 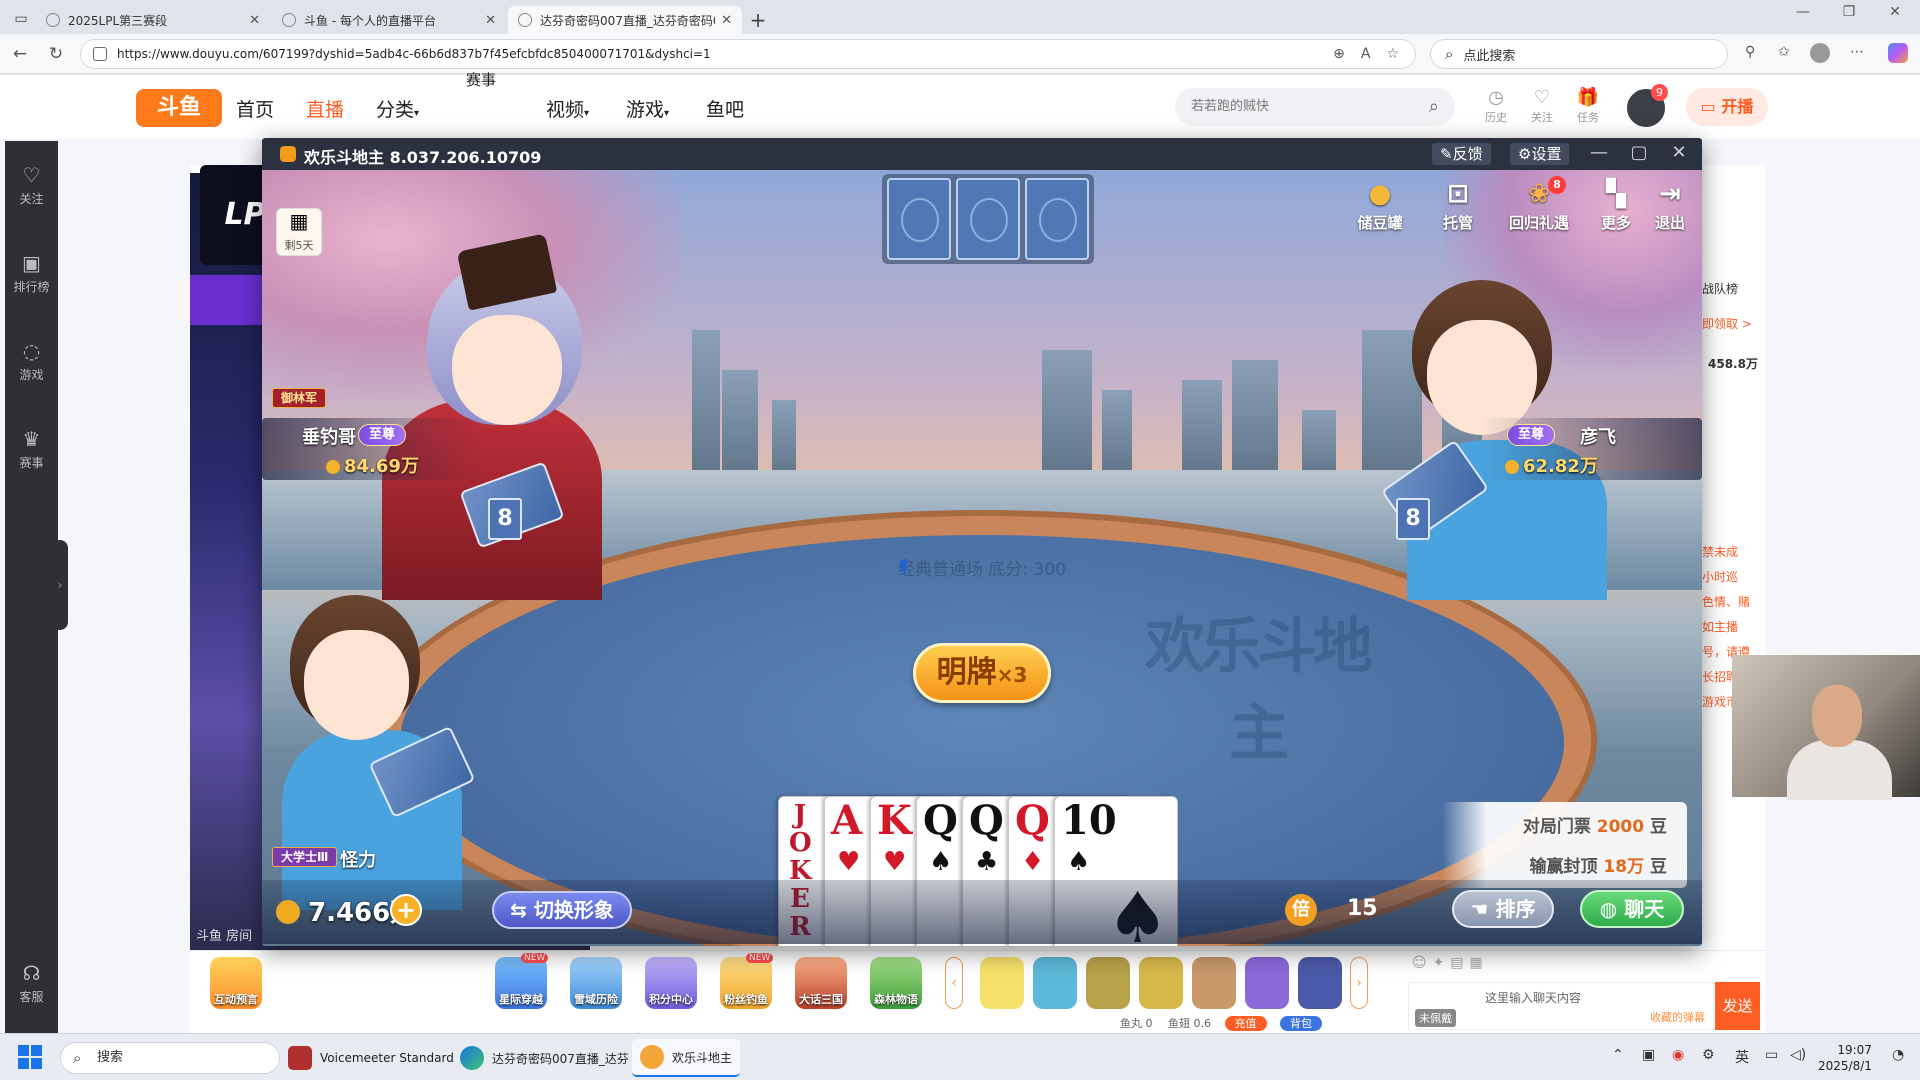 What do you see at coordinates (1737, 1006) in the screenshot?
I see `send-button: 发送` at bounding box center [1737, 1006].